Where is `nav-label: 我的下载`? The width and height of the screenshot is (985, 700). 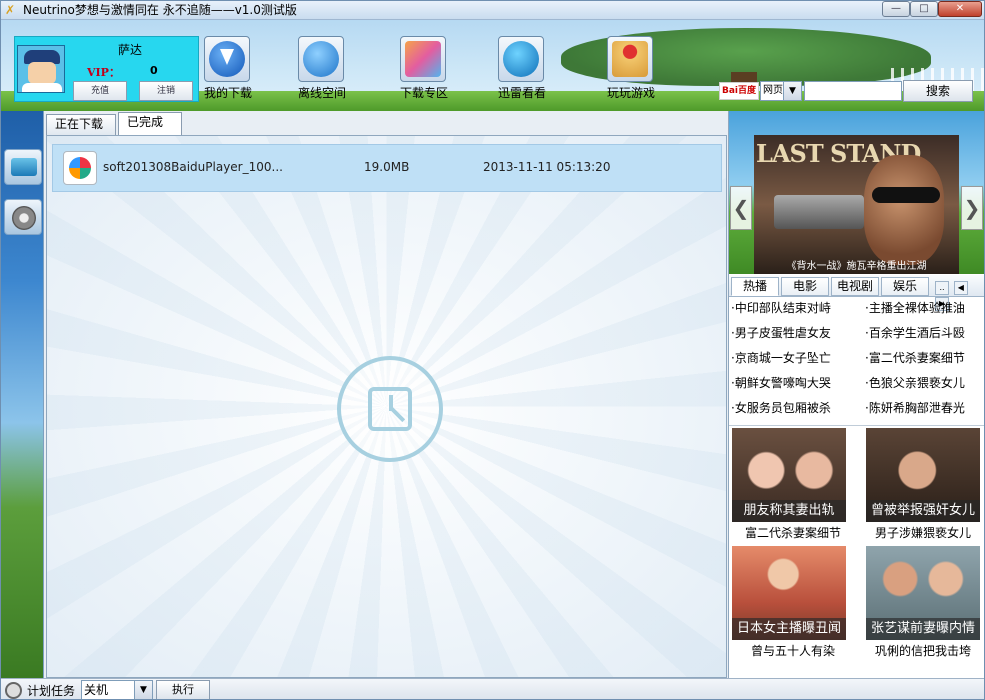 nav-label: 我的下载 is located at coordinates (227, 93).